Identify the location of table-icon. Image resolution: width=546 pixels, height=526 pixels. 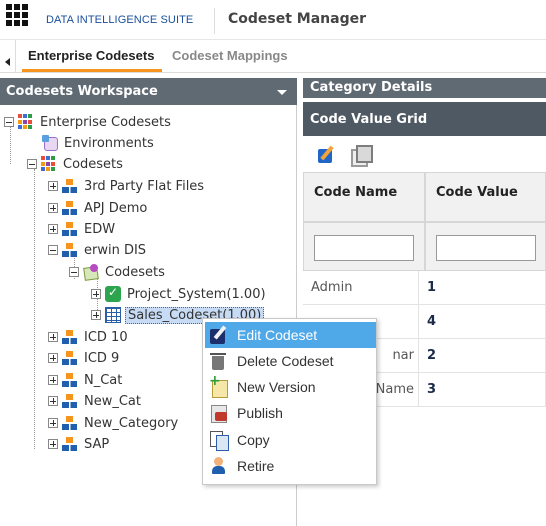
(113, 315).